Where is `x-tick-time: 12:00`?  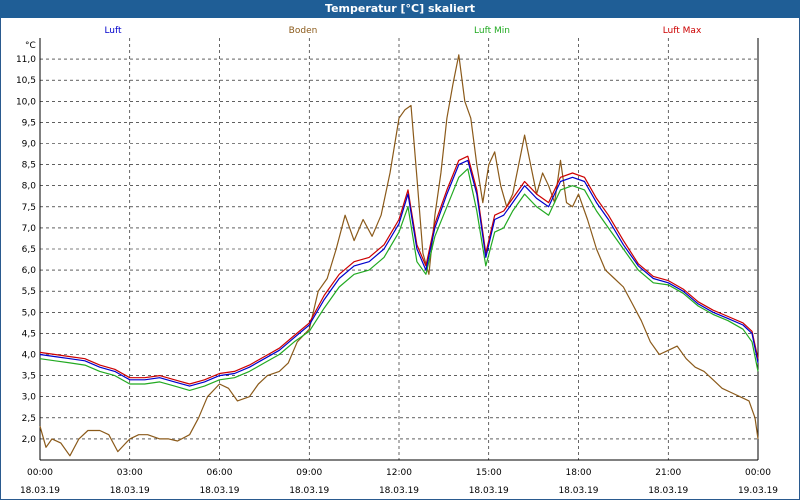 x-tick-time: 12:00 is located at coordinates (399, 473).